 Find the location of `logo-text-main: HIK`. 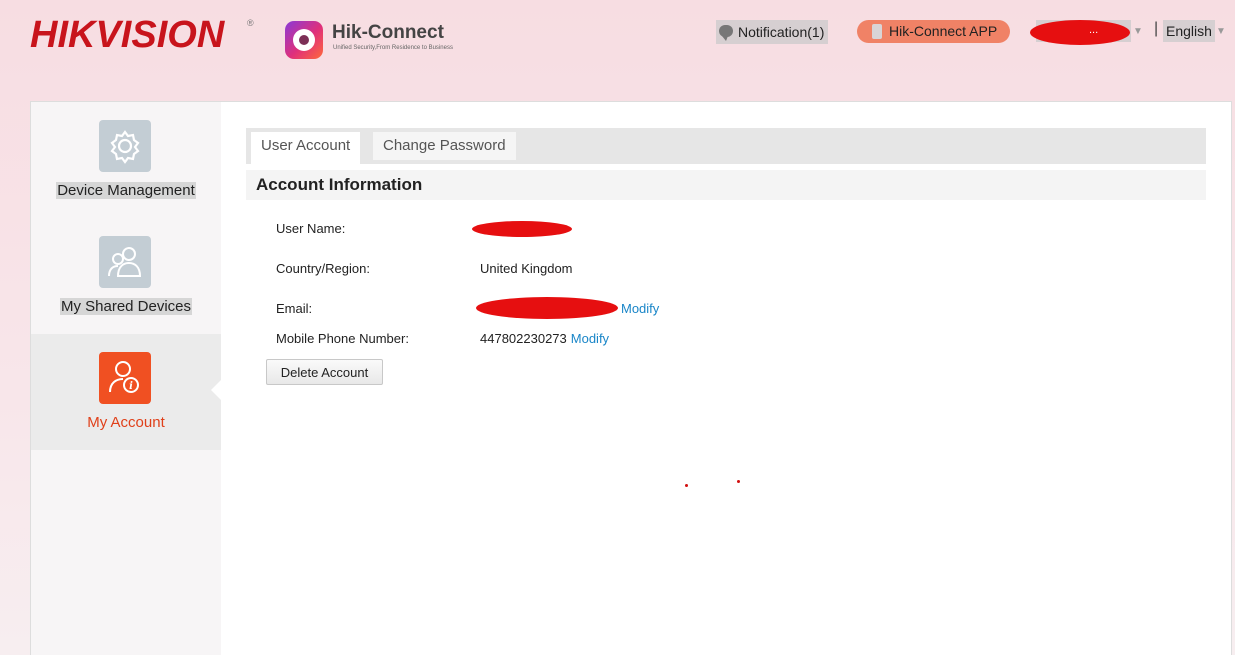

logo-text-main: HIK is located at coordinates (63, 35).